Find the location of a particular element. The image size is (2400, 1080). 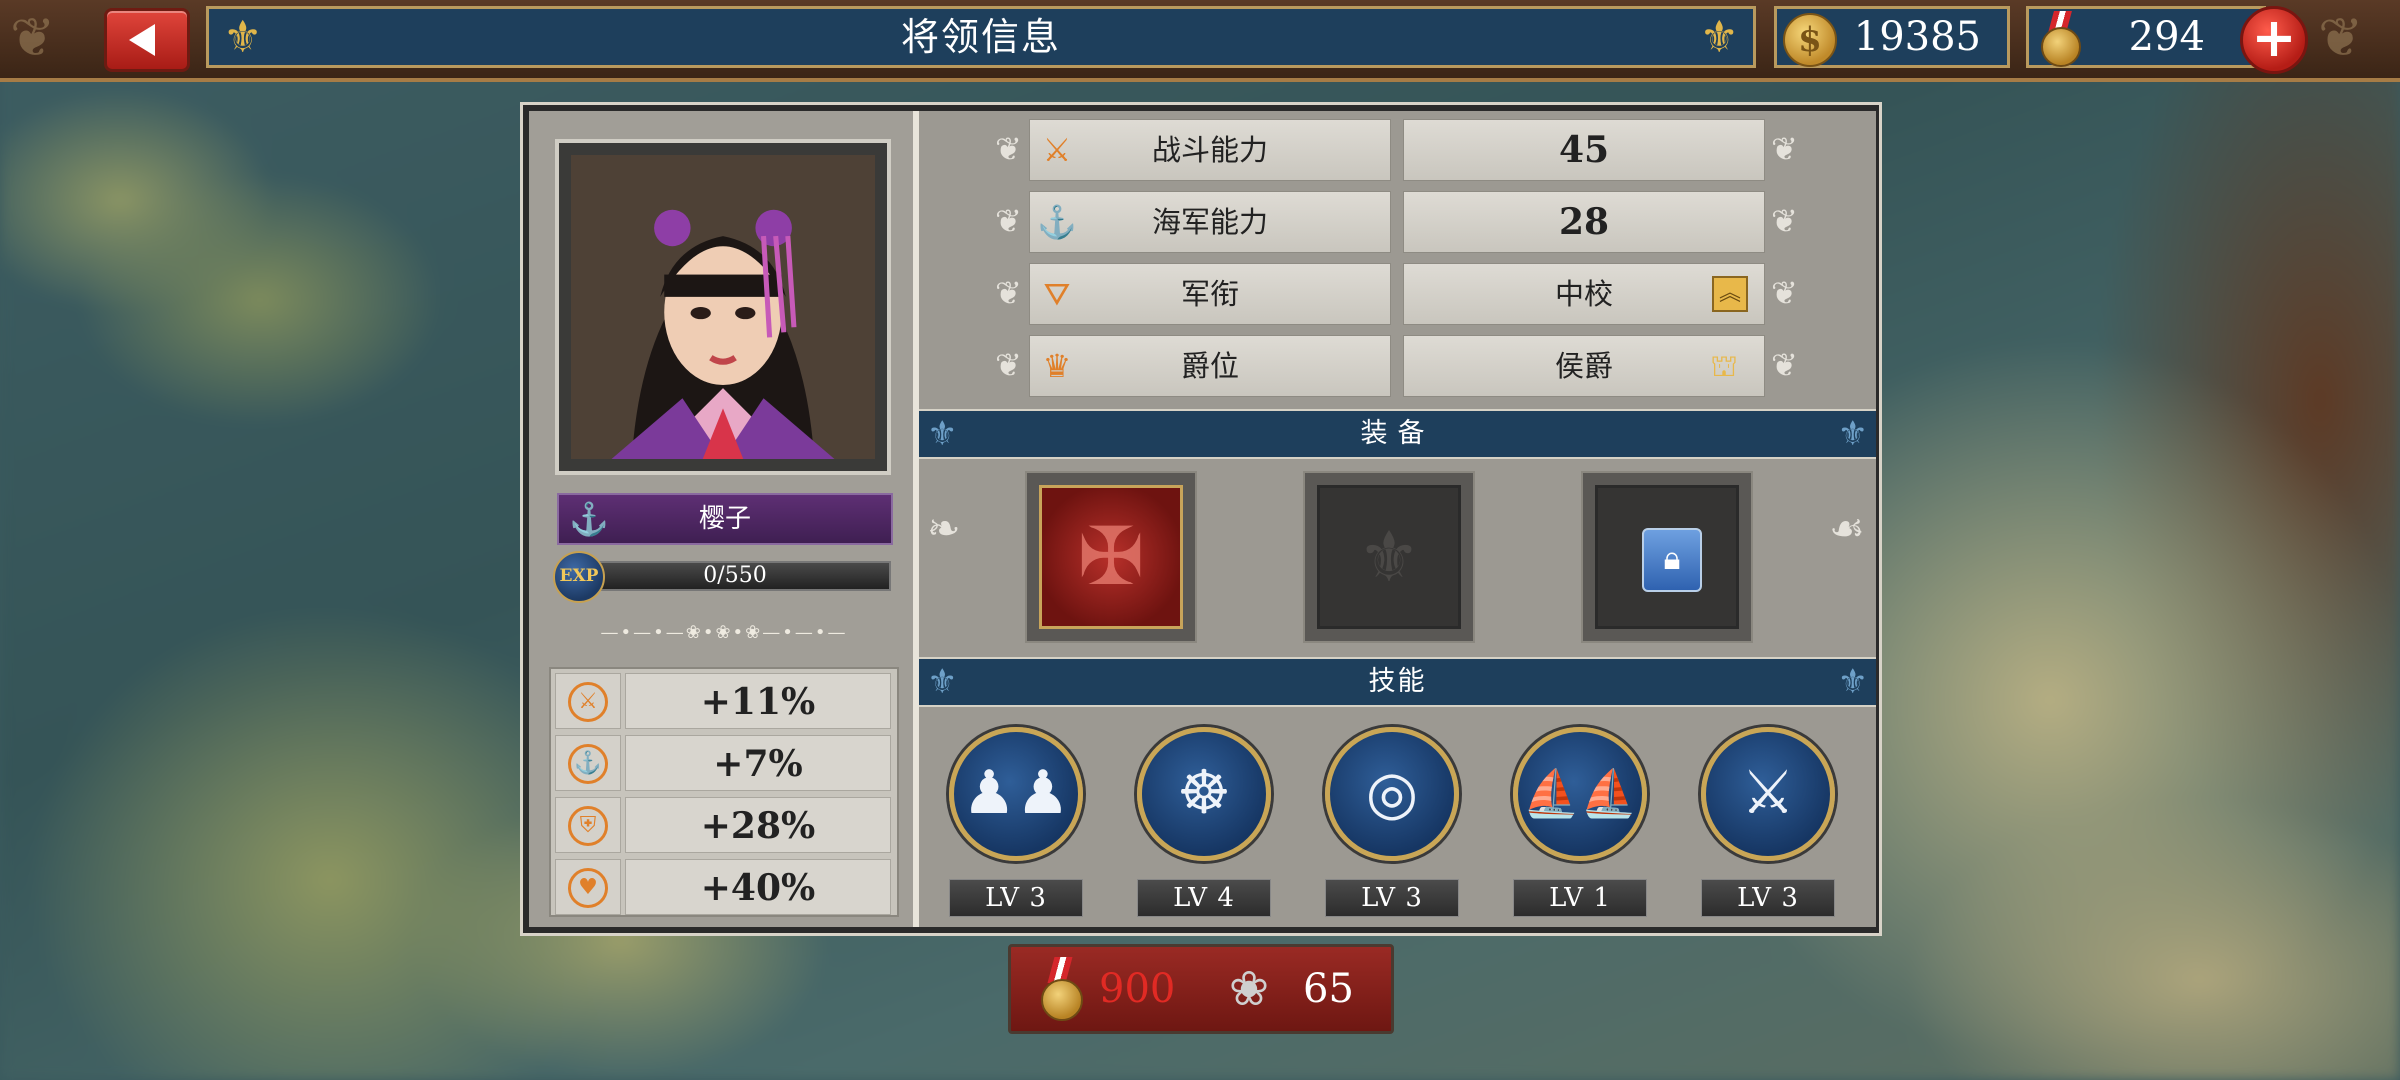

back-button is located at coordinates (147, 40).